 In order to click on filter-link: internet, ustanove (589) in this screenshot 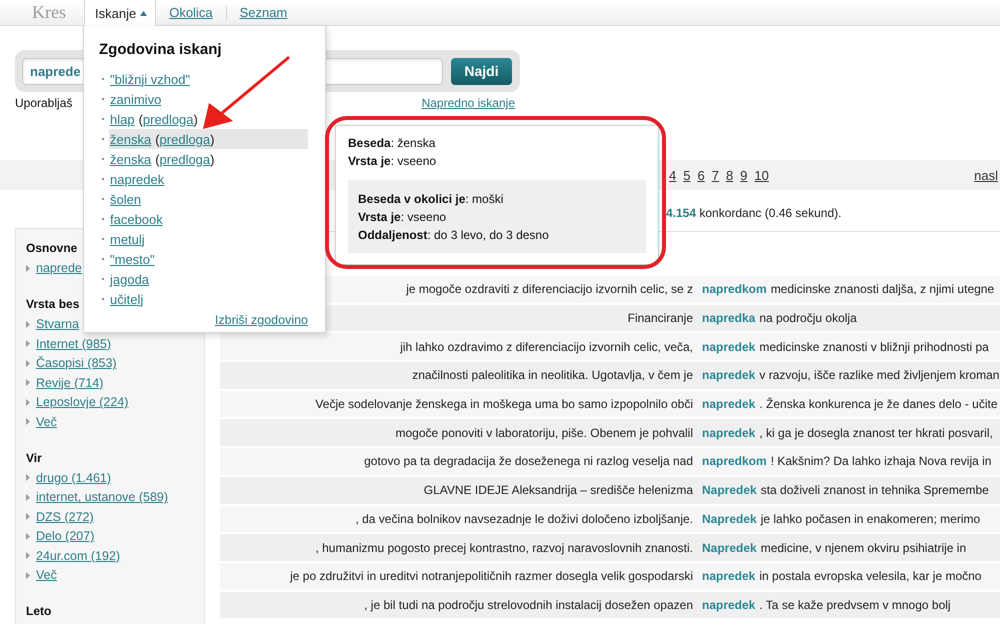, I will do `click(102, 497)`.